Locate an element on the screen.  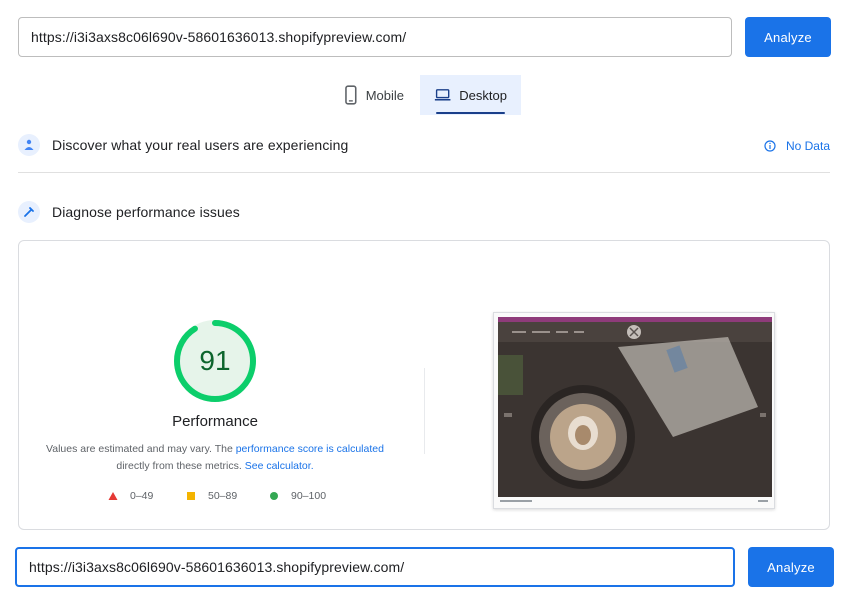
note-text-1: Values are estimated and may vary. The is located at coordinates (141, 449).